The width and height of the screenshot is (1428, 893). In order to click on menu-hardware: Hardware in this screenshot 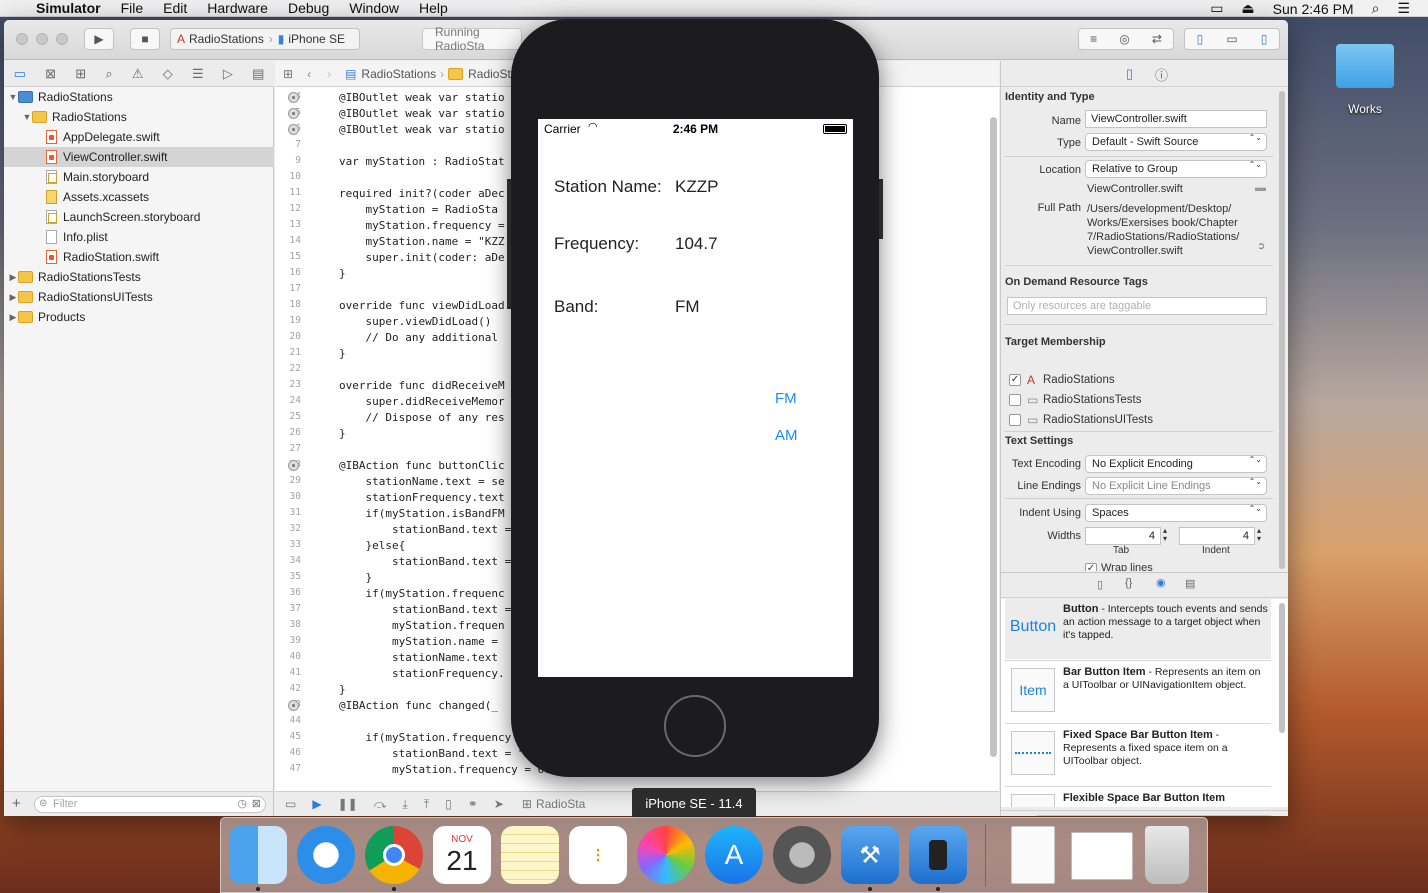, I will do `click(237, 8)`.